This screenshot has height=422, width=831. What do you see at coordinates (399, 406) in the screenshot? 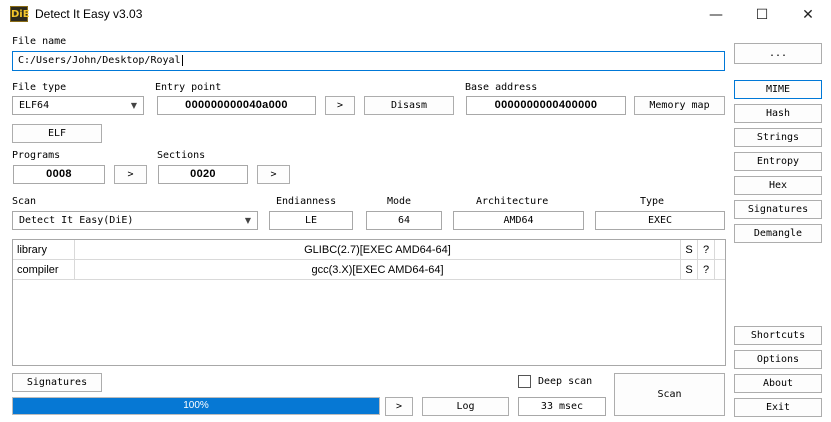
I see `log-go-button: >` at bounding box center [399, 406].